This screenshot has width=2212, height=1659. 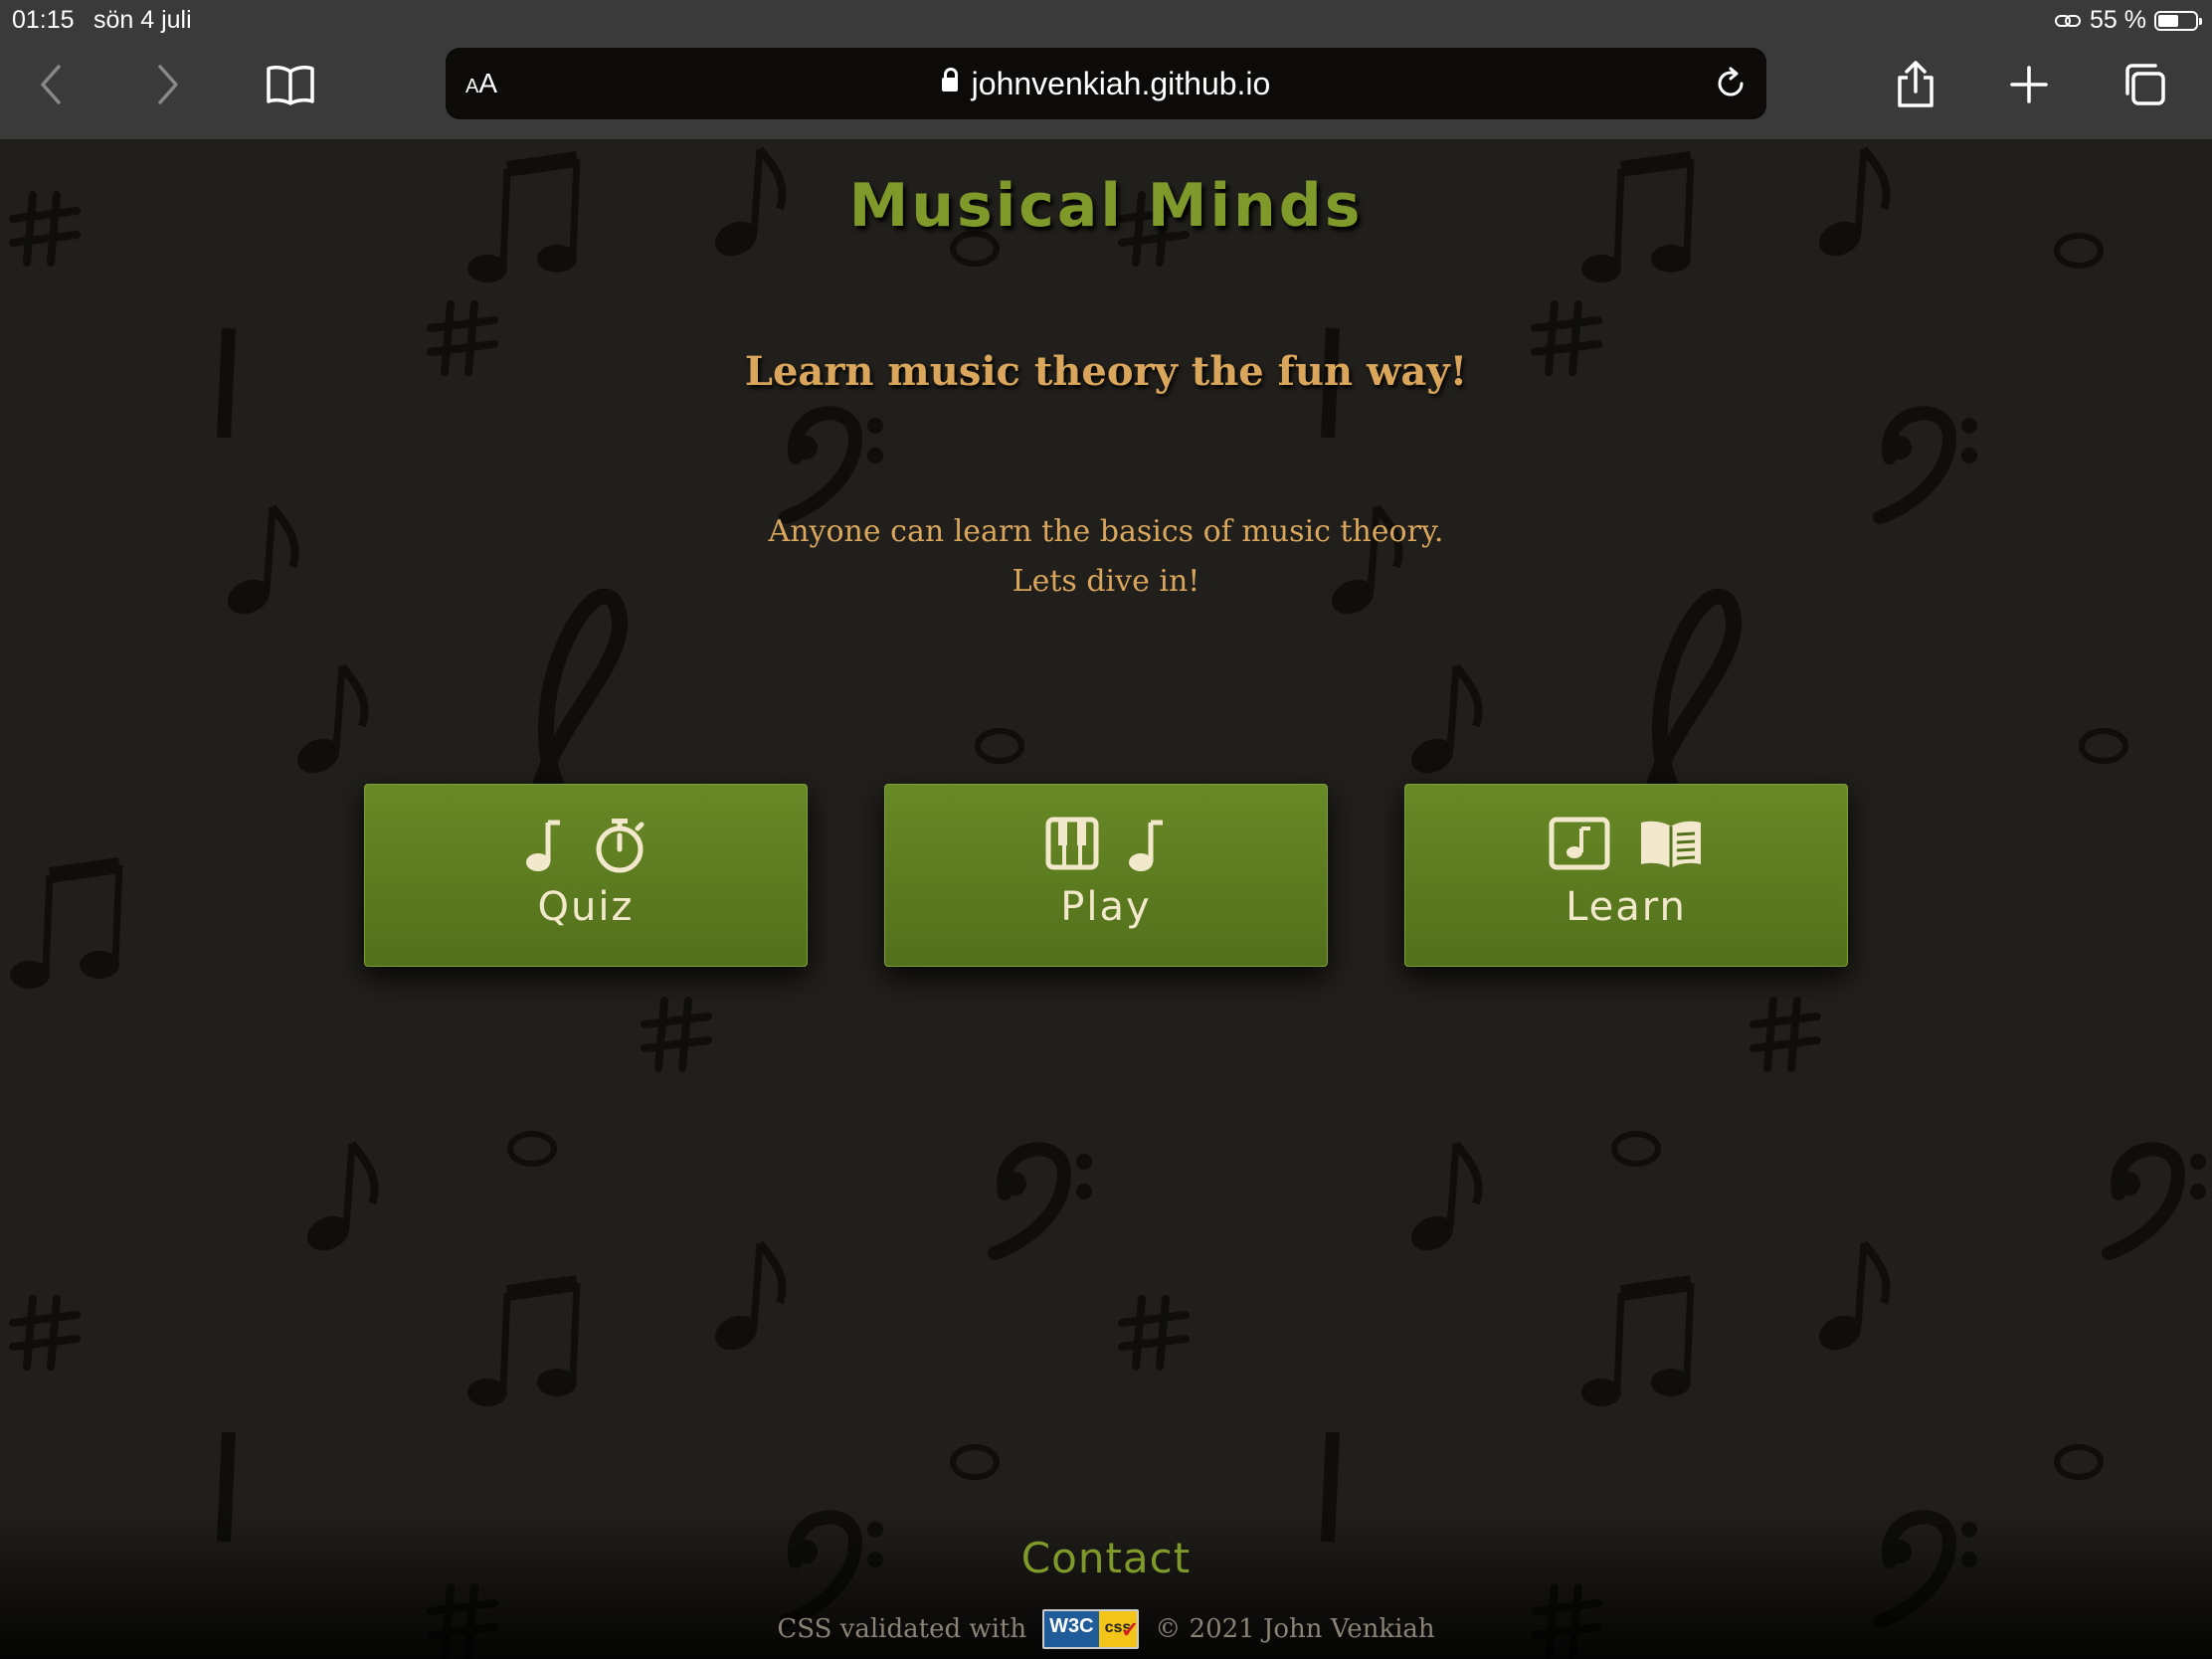 What do you see at coordinates (1106, 371) in the screenshot?
I see `page-subtitle: Learn music theory the fun way!` at bounding box center [1106, 371].